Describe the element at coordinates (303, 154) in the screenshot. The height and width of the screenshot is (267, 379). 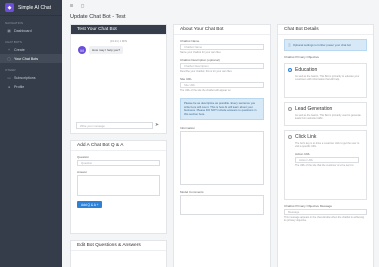
I see `action-url-label: Action URL` at that location.